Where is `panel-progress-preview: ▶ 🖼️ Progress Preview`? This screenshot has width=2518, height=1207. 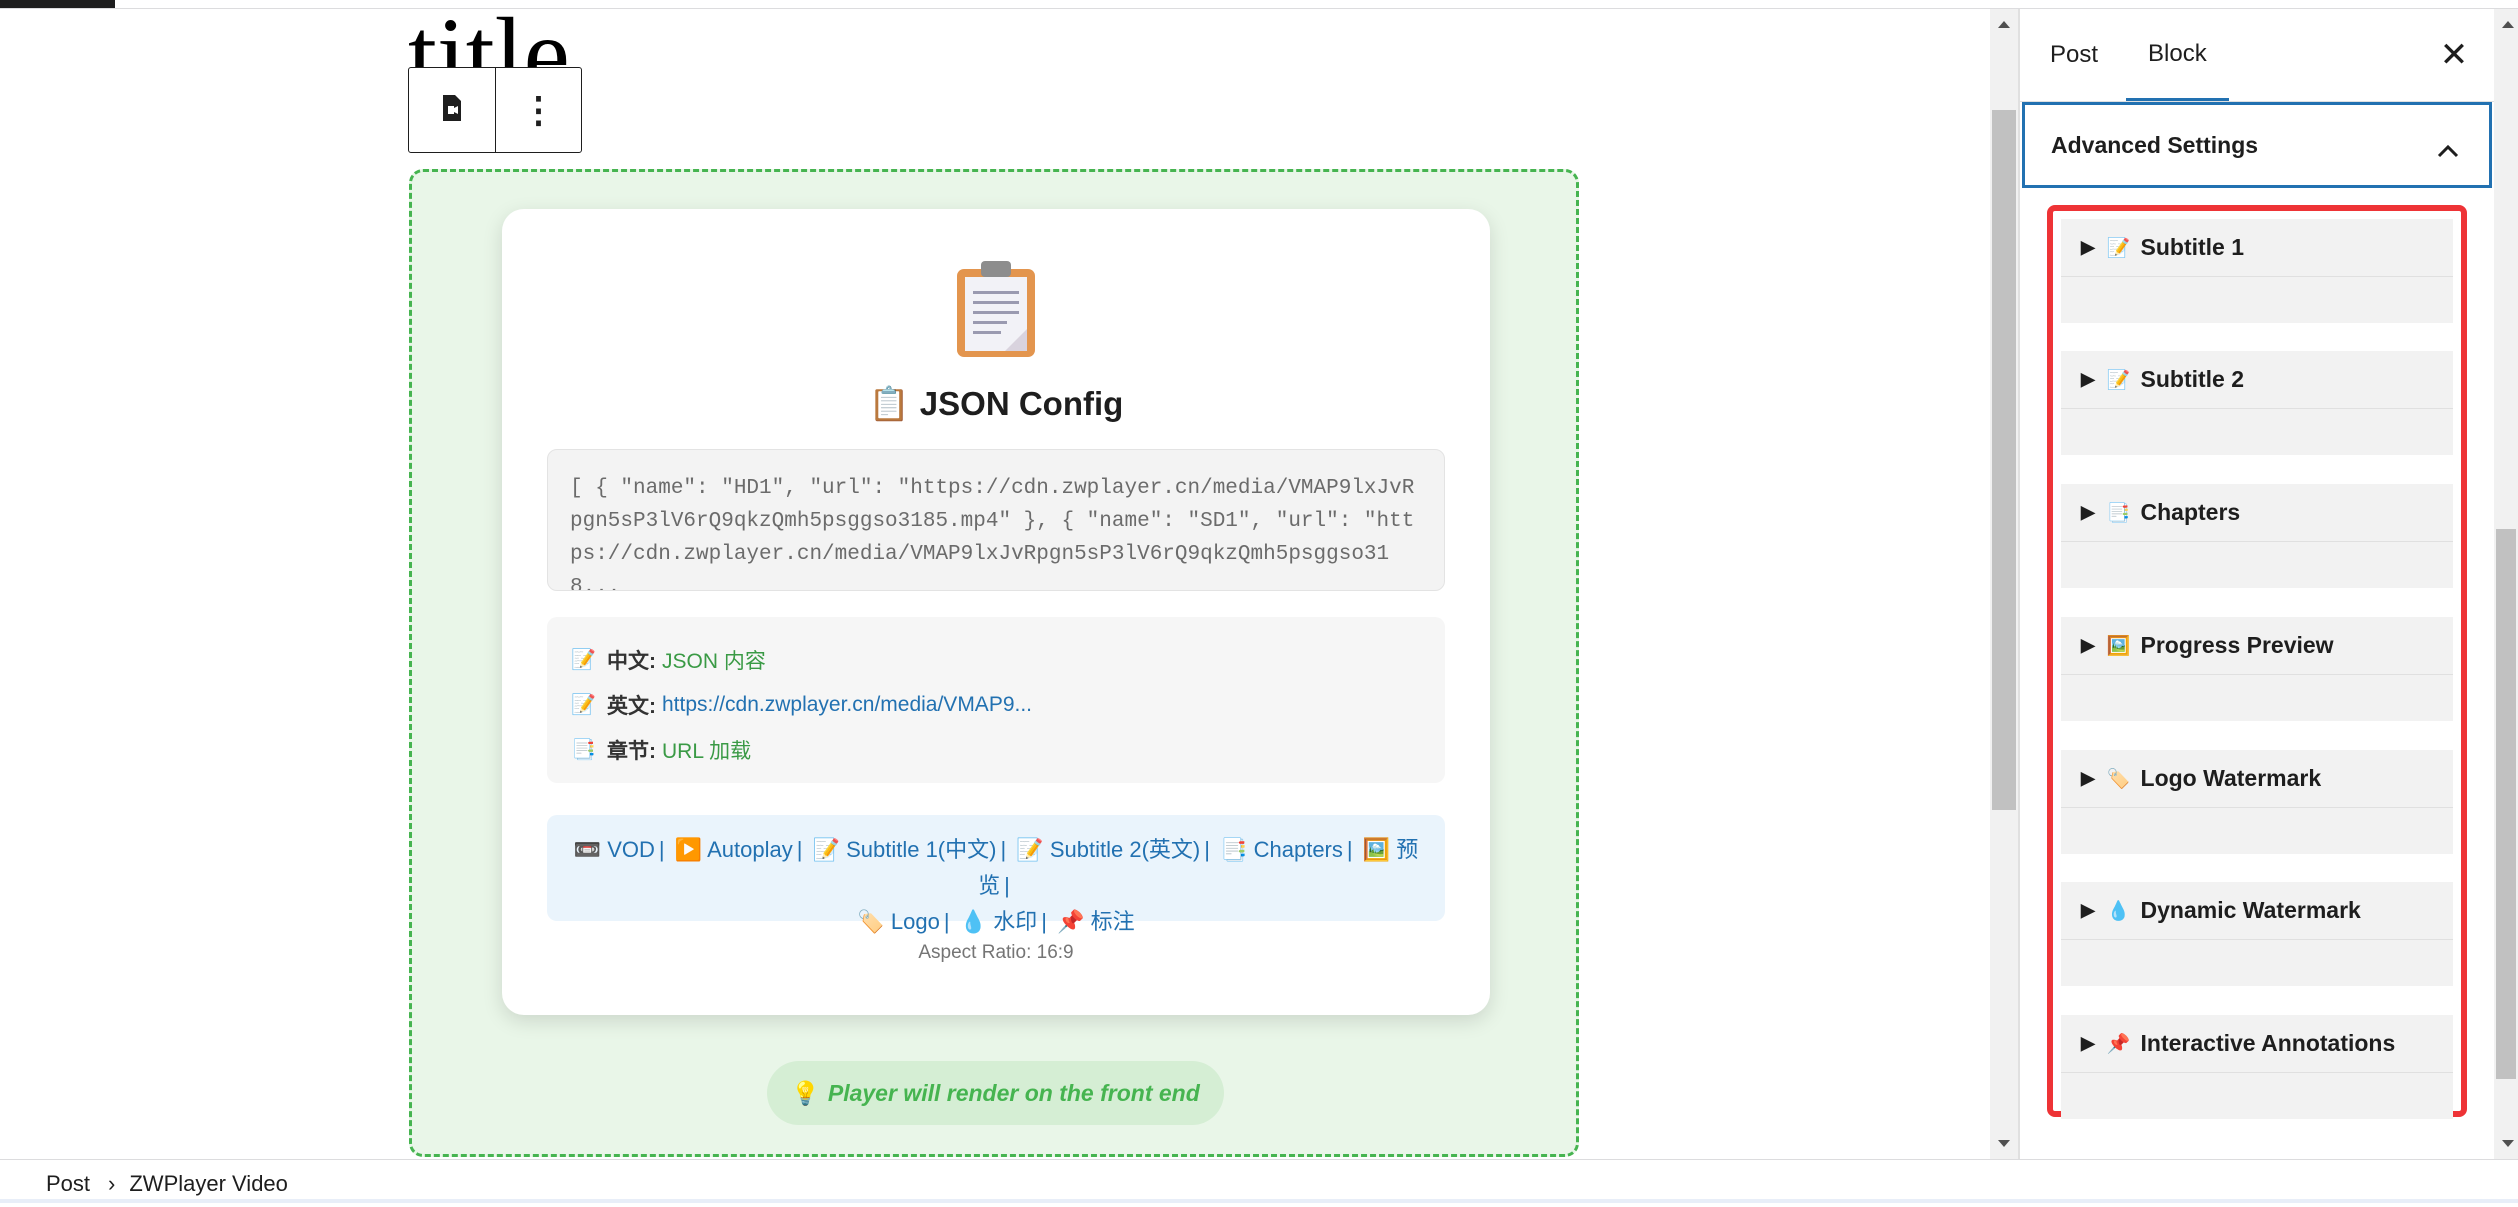 panel-progress-preview: ▶ 🖼️ Progress Preview is located at coordinates (2257, 669).